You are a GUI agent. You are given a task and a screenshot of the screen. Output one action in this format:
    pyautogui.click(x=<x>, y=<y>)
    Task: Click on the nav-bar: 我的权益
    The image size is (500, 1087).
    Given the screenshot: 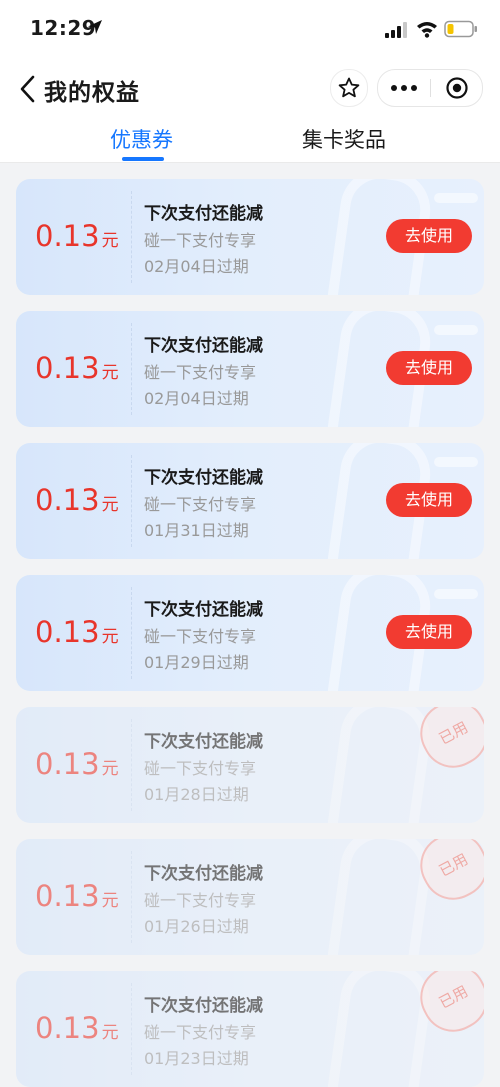 What is the action you would take?
    pyautogui.click(x=250, y=89)
    